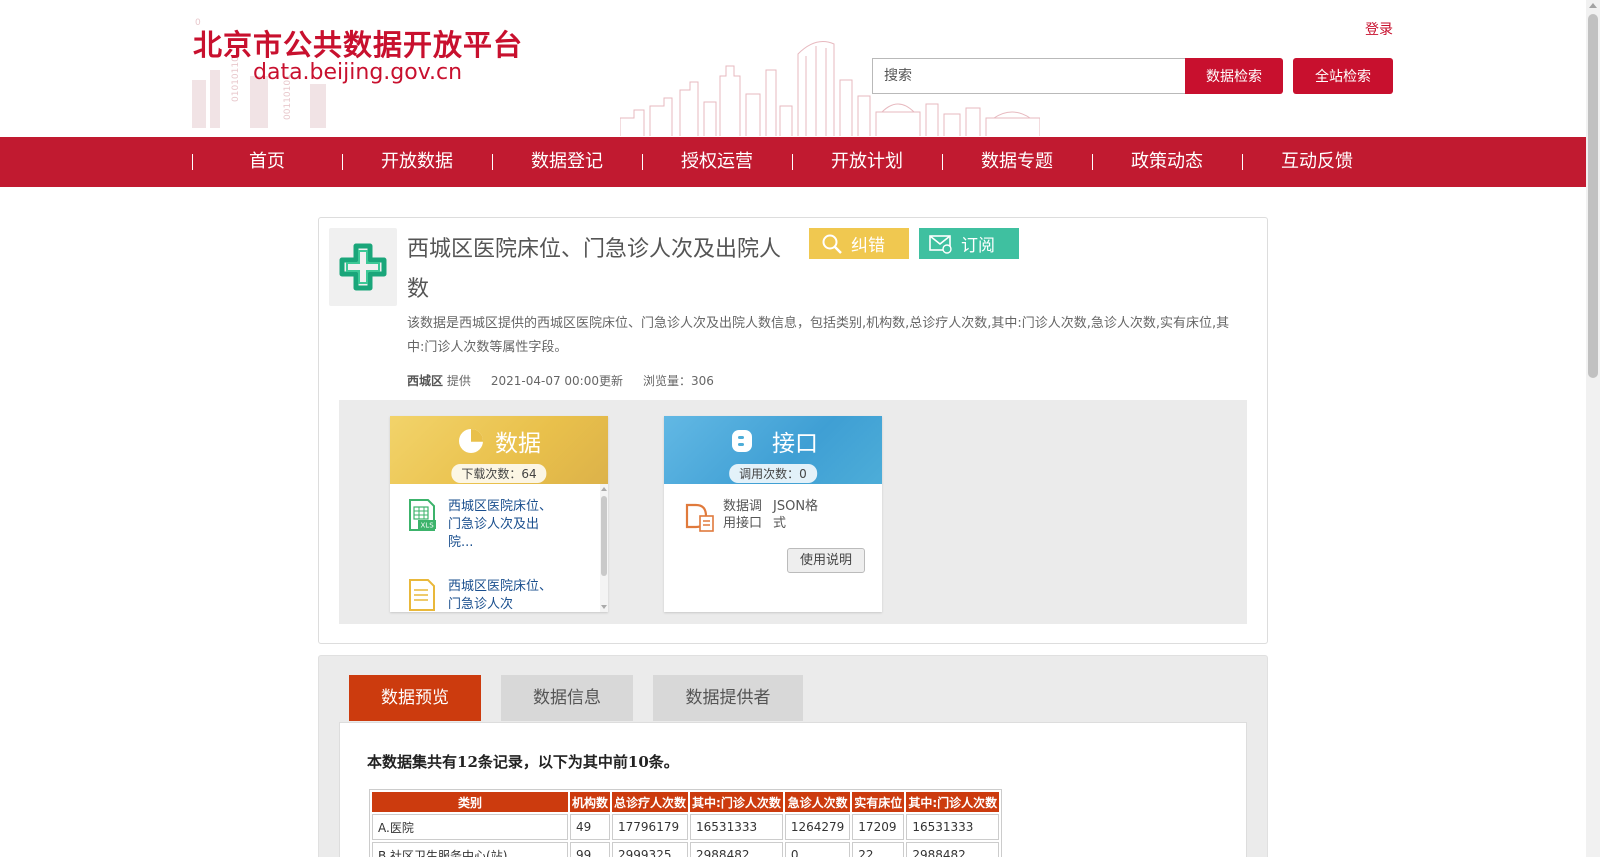 Image resolution: width=1600 pixels, height=857 pixels. I want to click on column-header: 急诊人次数, so click(817, 802).